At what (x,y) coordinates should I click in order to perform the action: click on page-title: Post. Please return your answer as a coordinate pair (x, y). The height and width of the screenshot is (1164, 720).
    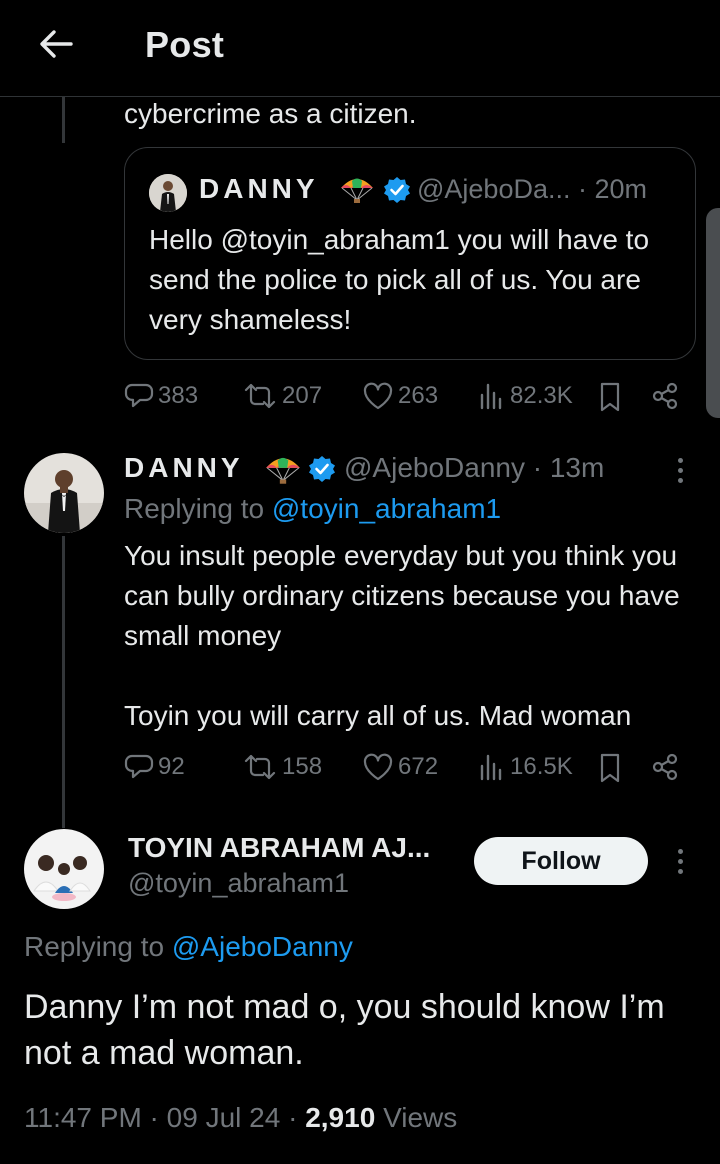
    Looking at the image, I should click on (185, 44).